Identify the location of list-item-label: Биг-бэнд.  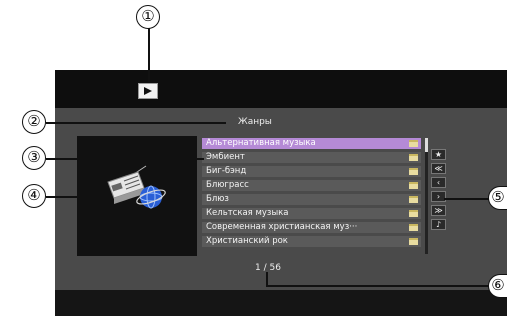
(226, 171).